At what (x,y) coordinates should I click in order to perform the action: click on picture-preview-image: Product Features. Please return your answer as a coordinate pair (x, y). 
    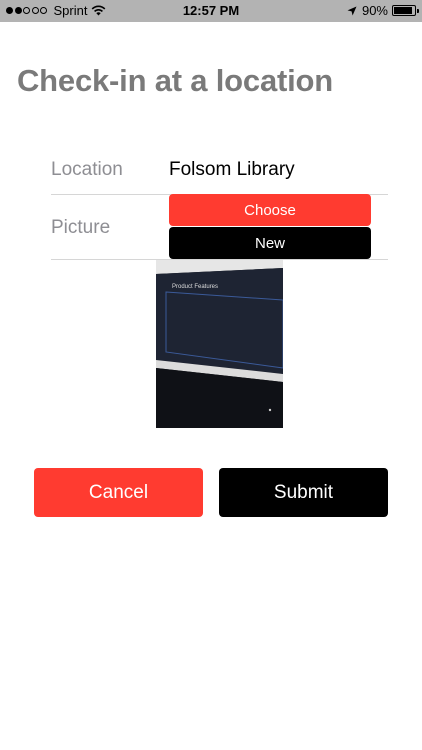
    Looking at the image, I should click on (219, 344).